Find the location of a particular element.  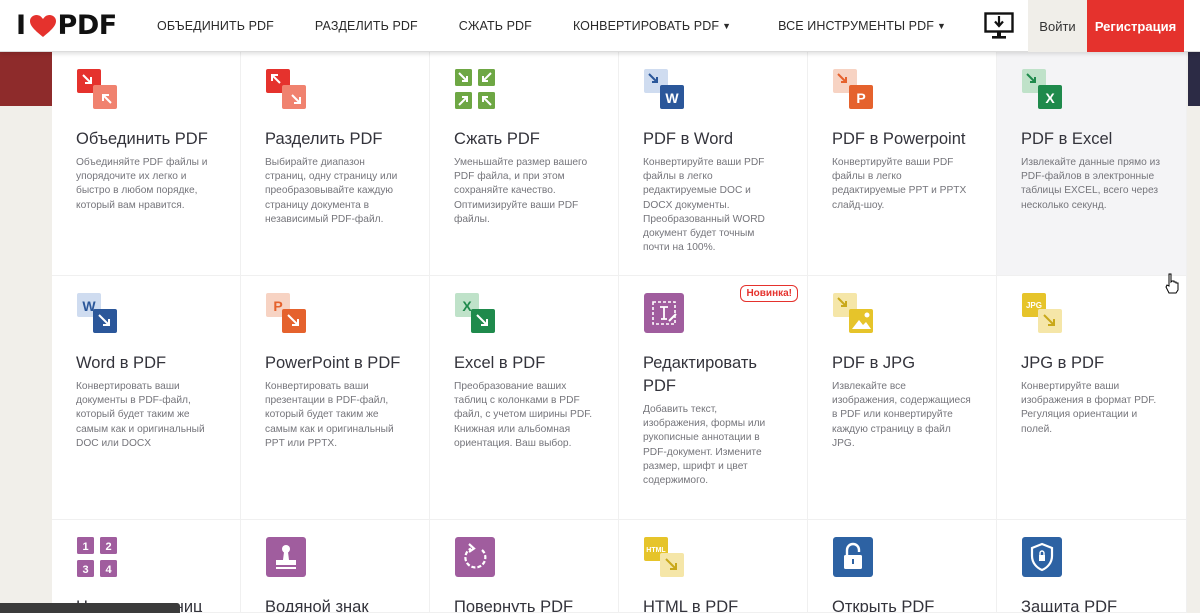

logo-prefix: I is located at coordinates (21, 25).